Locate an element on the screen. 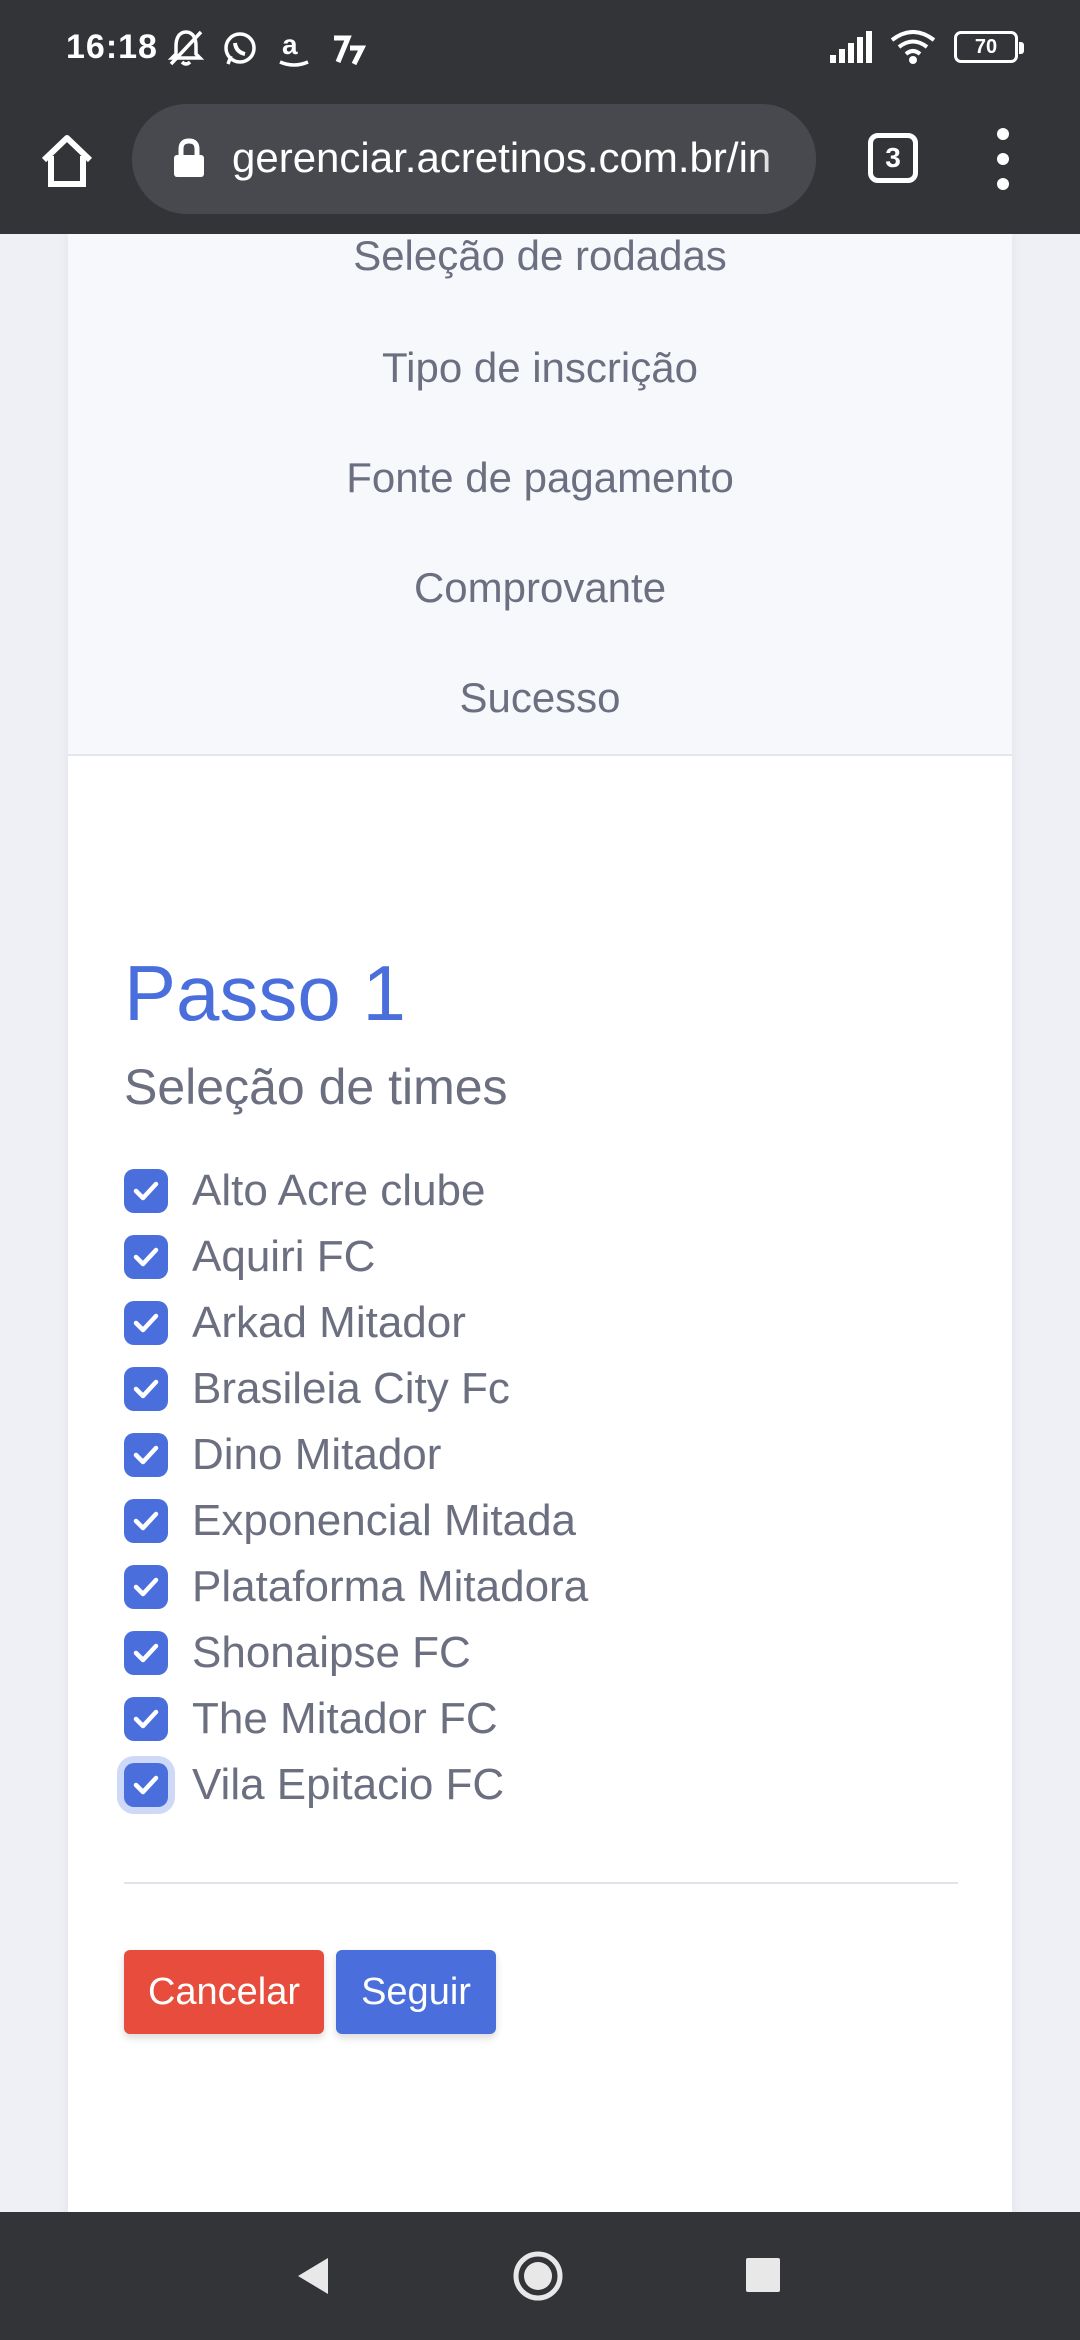 The height and width of the screenshot is (2340, 1080). team-option: Exponencial Mitada is located at coordinates (356, 1521).